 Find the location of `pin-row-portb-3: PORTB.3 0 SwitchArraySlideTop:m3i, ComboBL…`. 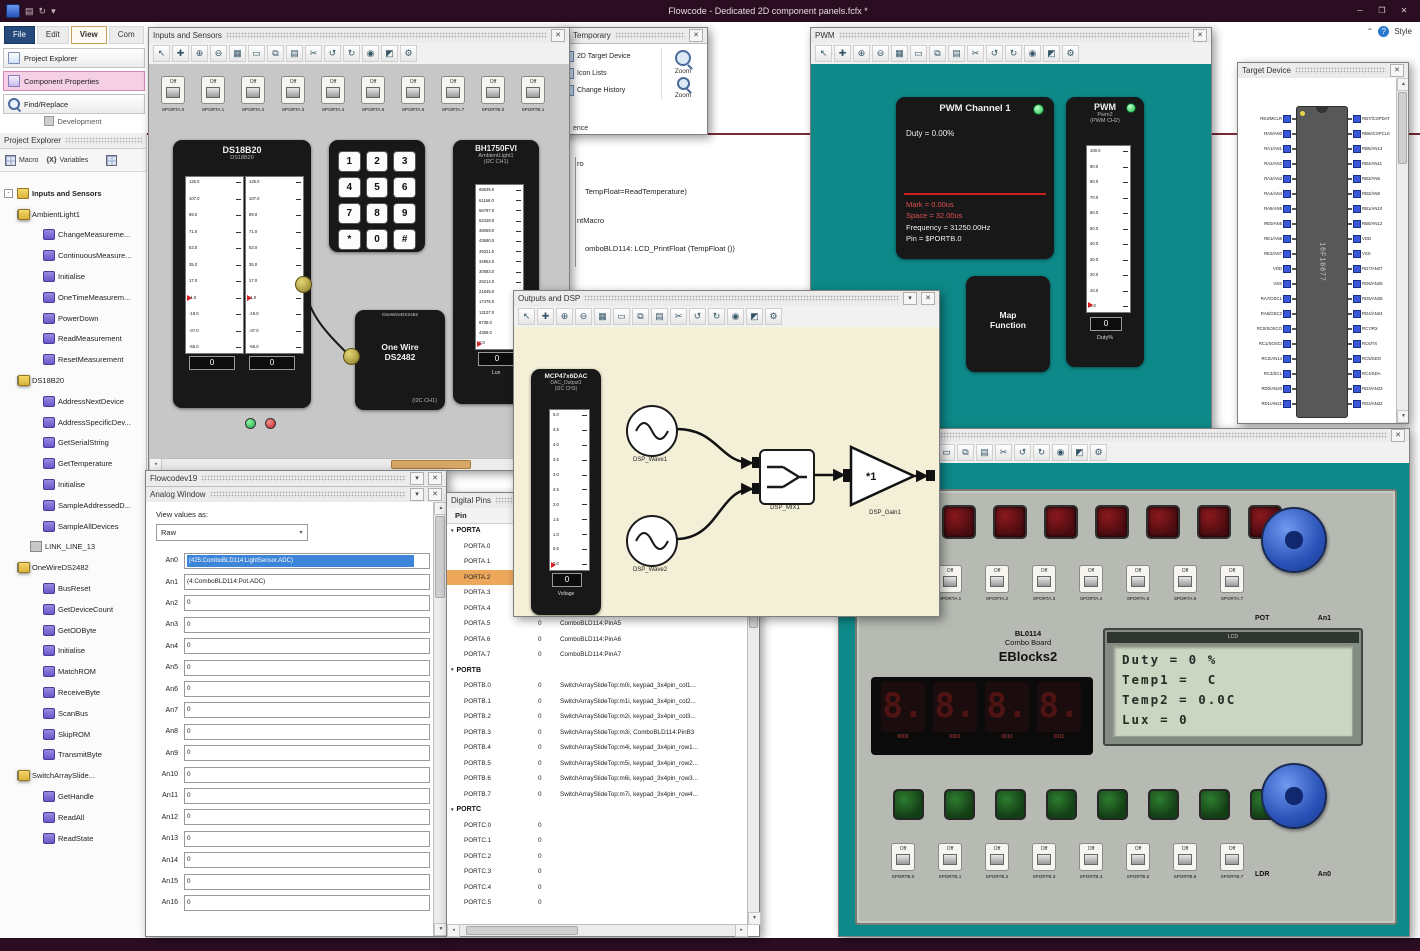

pin-row-portb-3: PORTB.3 0 SwitchArraySlideTop:m3i, ComboBL… is located at coordinates (597, 733).